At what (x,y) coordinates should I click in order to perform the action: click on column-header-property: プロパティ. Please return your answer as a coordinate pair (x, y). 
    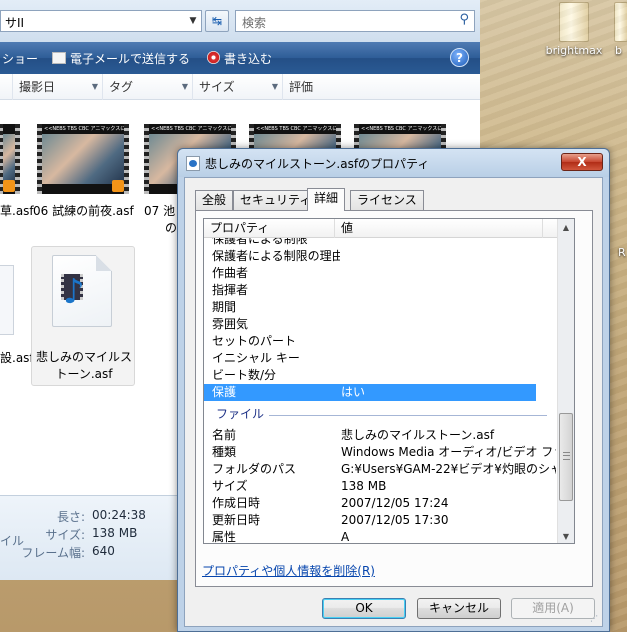
    Looking at the image, I should click on (269, 228).